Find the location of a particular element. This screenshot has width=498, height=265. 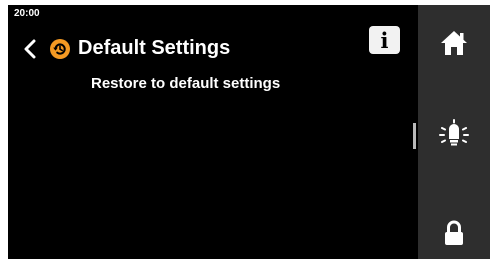

back-button is located at coordinates (30, 49).